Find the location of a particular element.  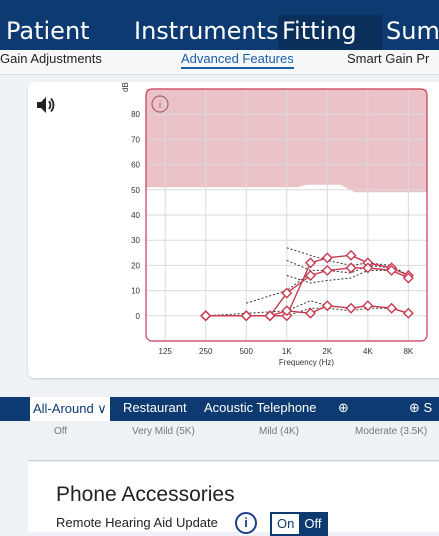

x-tick-label: 4K is located at coordinates (368, 351).